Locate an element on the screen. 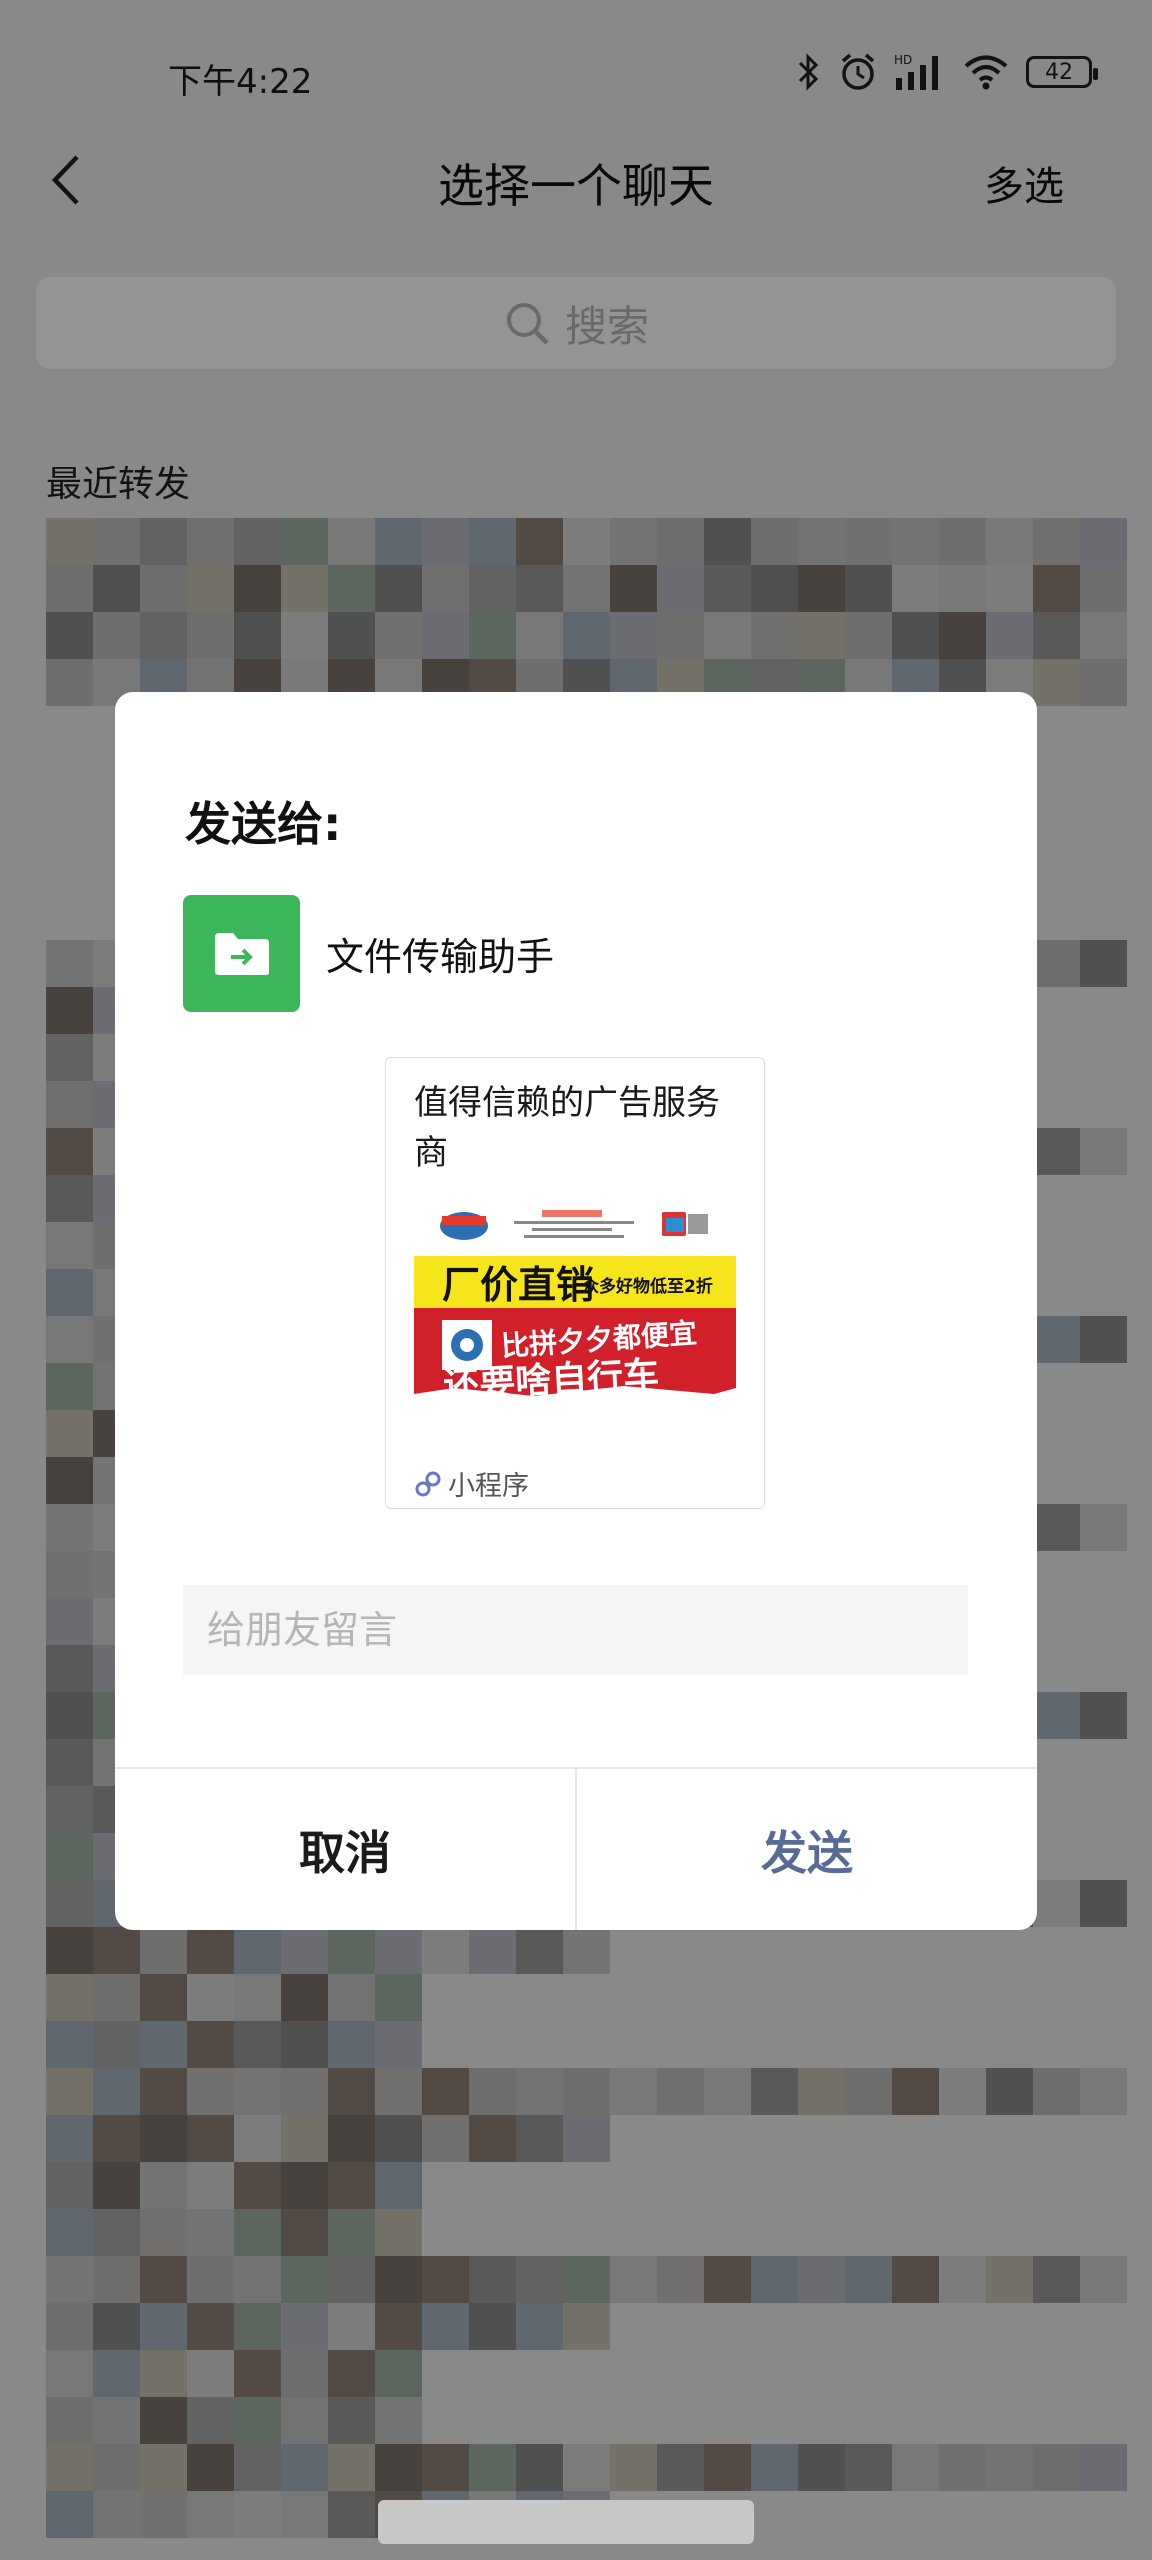 This screenshot has width=1152, height=2560. ad-subline: 众多好物低至2折 is located at coordinates (647, 1286).